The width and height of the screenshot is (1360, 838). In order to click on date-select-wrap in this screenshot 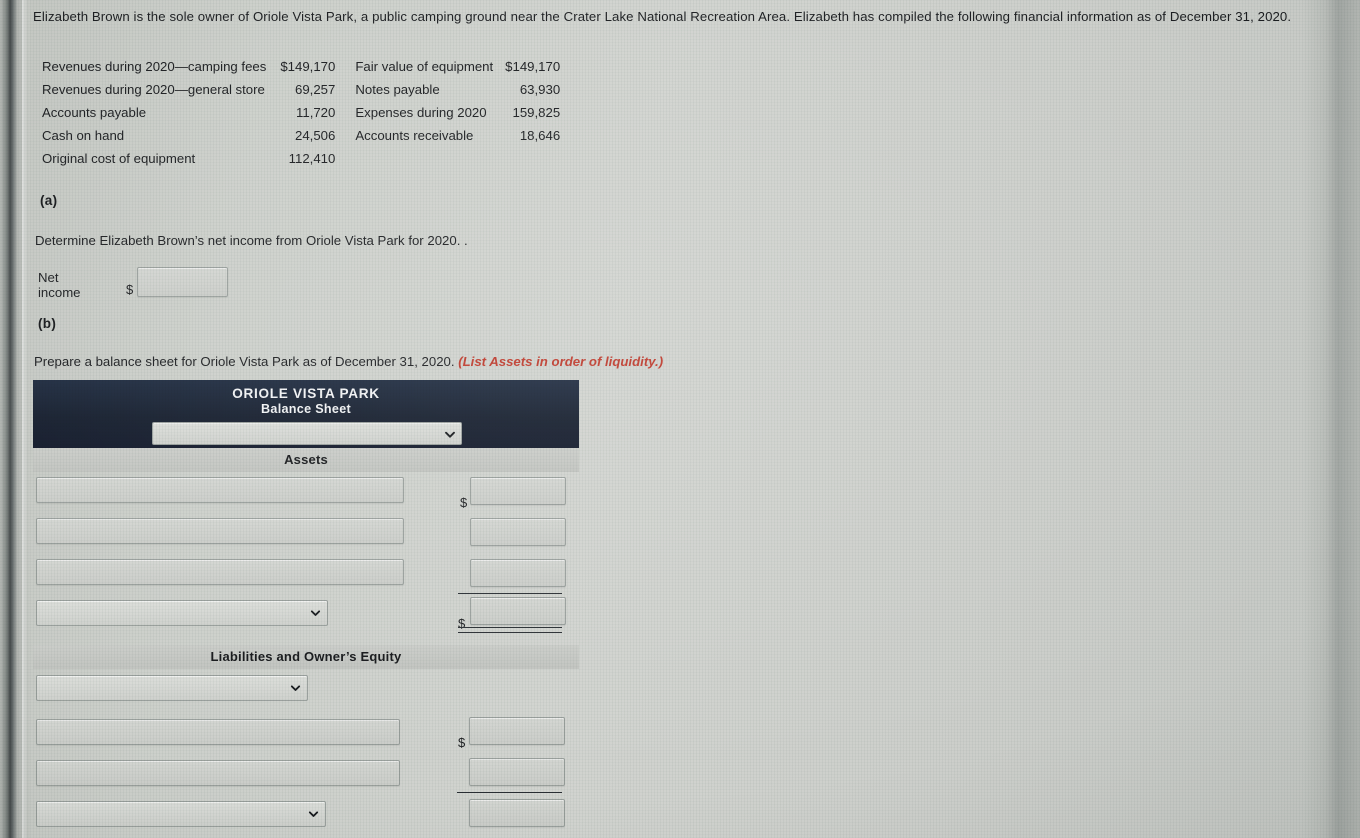, I will do `click(307, 433)`.